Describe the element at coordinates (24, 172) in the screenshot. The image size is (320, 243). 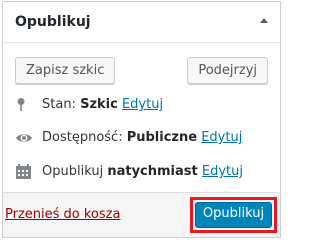
I see `calendar-icon` at that location.